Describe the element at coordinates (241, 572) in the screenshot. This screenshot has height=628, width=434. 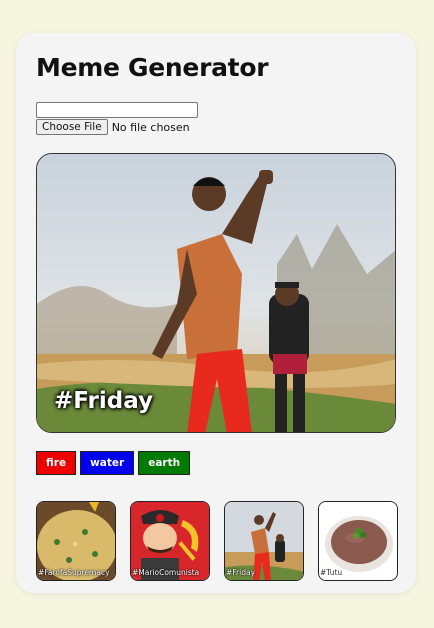
I see `gallery-item-label: #Friday` at that location.